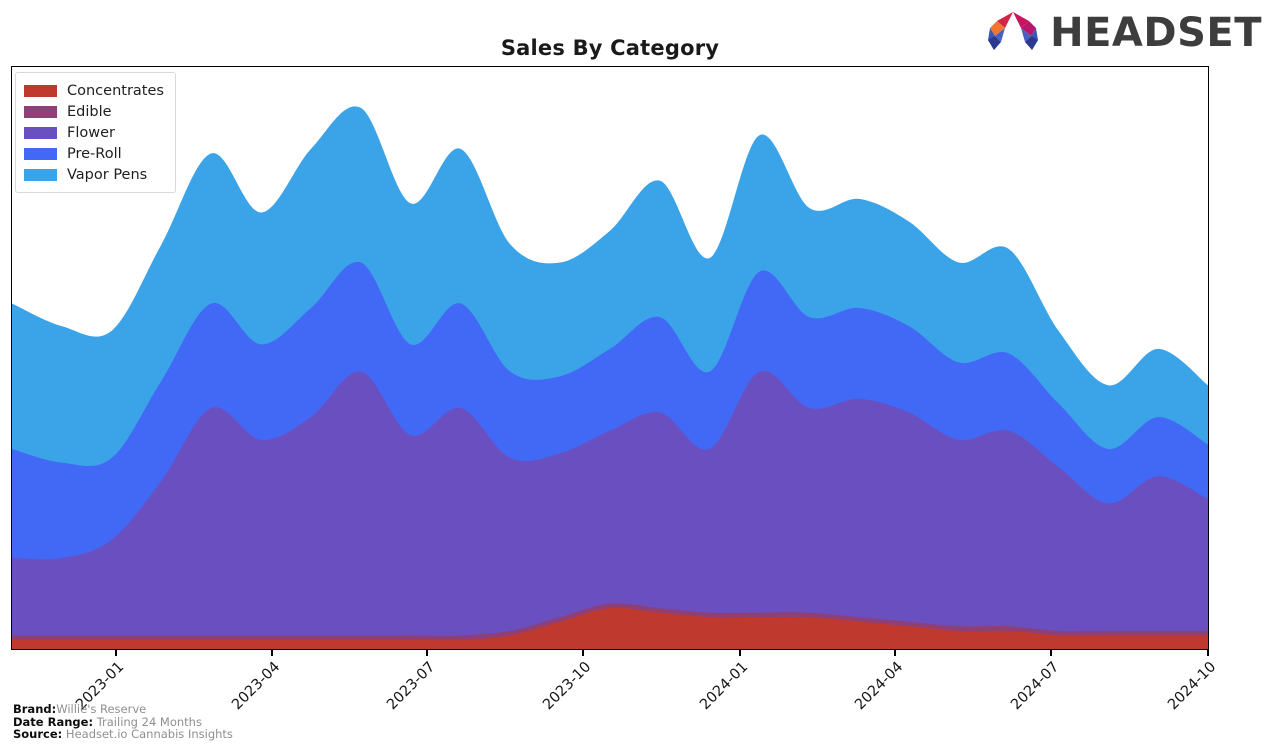 Image resolution: width=1276 pixels, height=747 pixels. Describe the element at coordinates (1035, 686) in the screenshot. I see `x-tick-label: 2024-07` at that location.